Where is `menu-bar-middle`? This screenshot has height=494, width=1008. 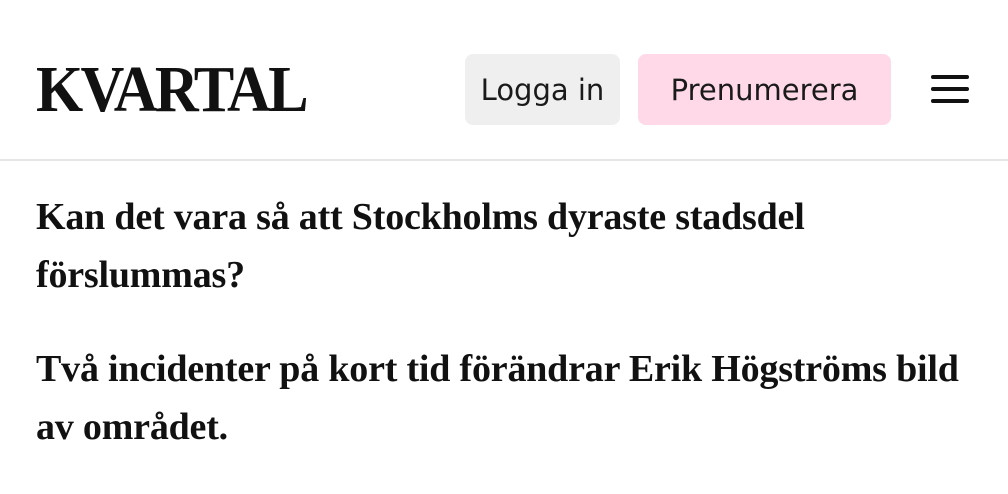 menu-bar-middle is located at coordinates (950, 89).